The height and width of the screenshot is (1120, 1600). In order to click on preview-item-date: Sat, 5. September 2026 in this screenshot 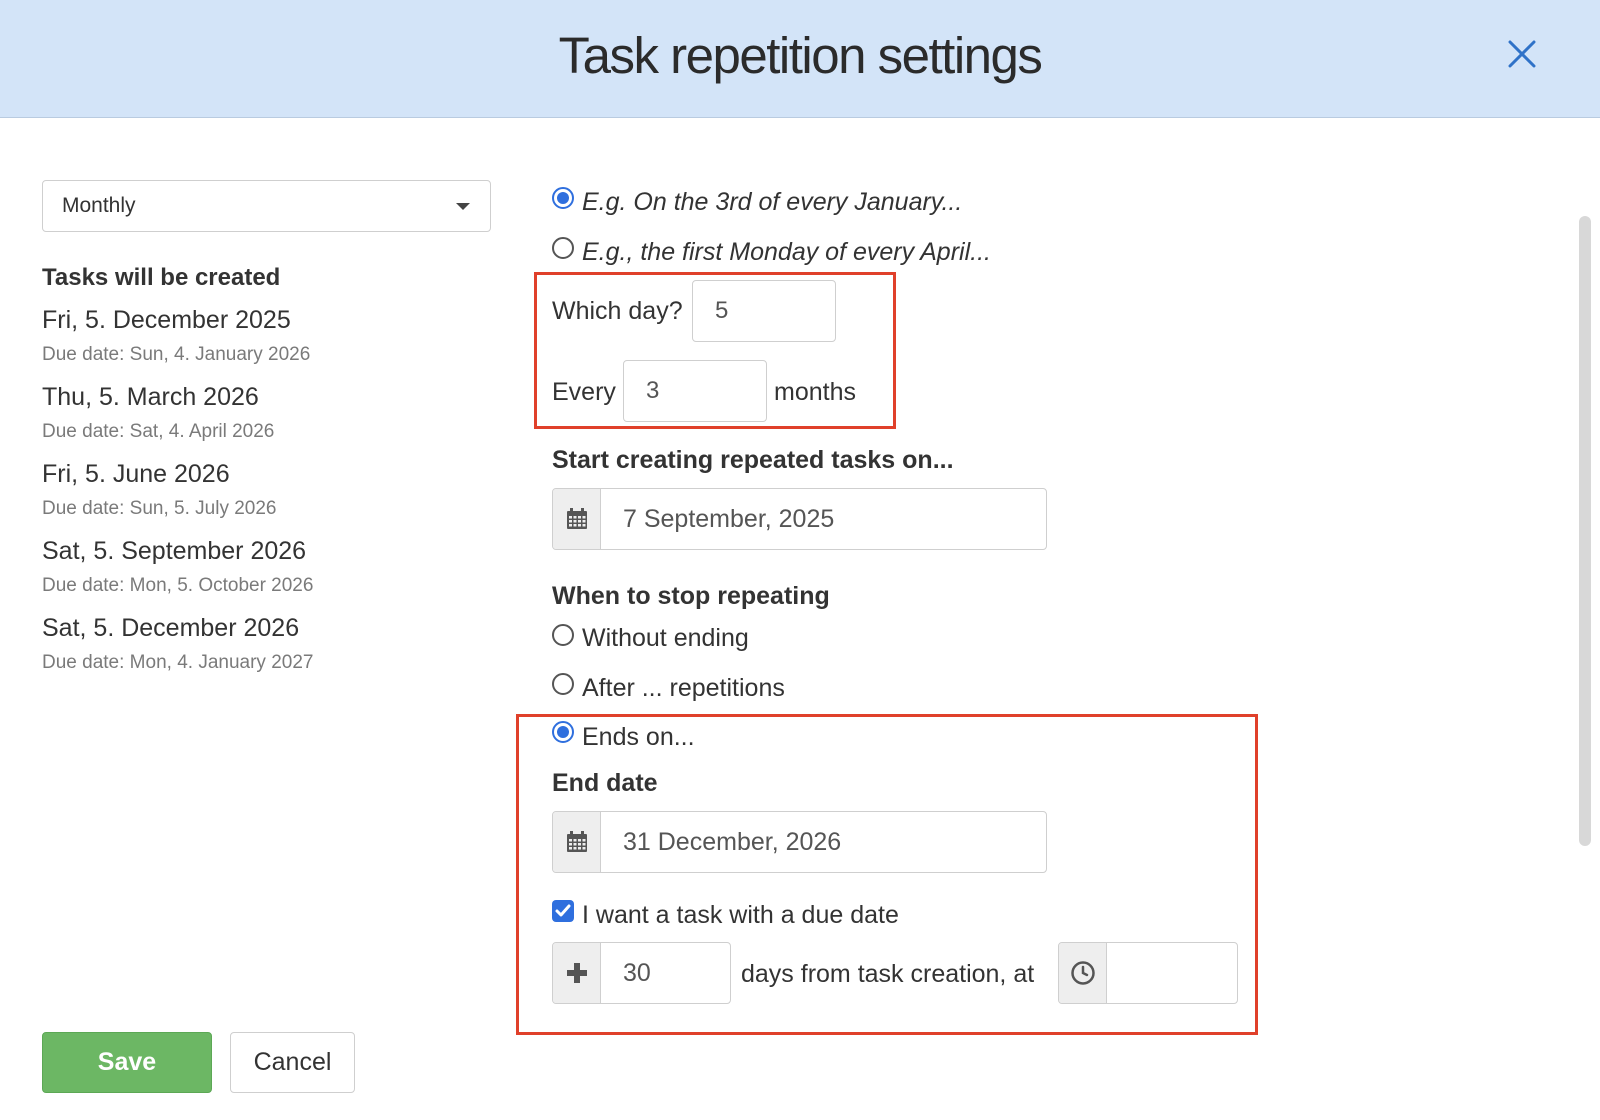, I will do `click(174, 551)`.